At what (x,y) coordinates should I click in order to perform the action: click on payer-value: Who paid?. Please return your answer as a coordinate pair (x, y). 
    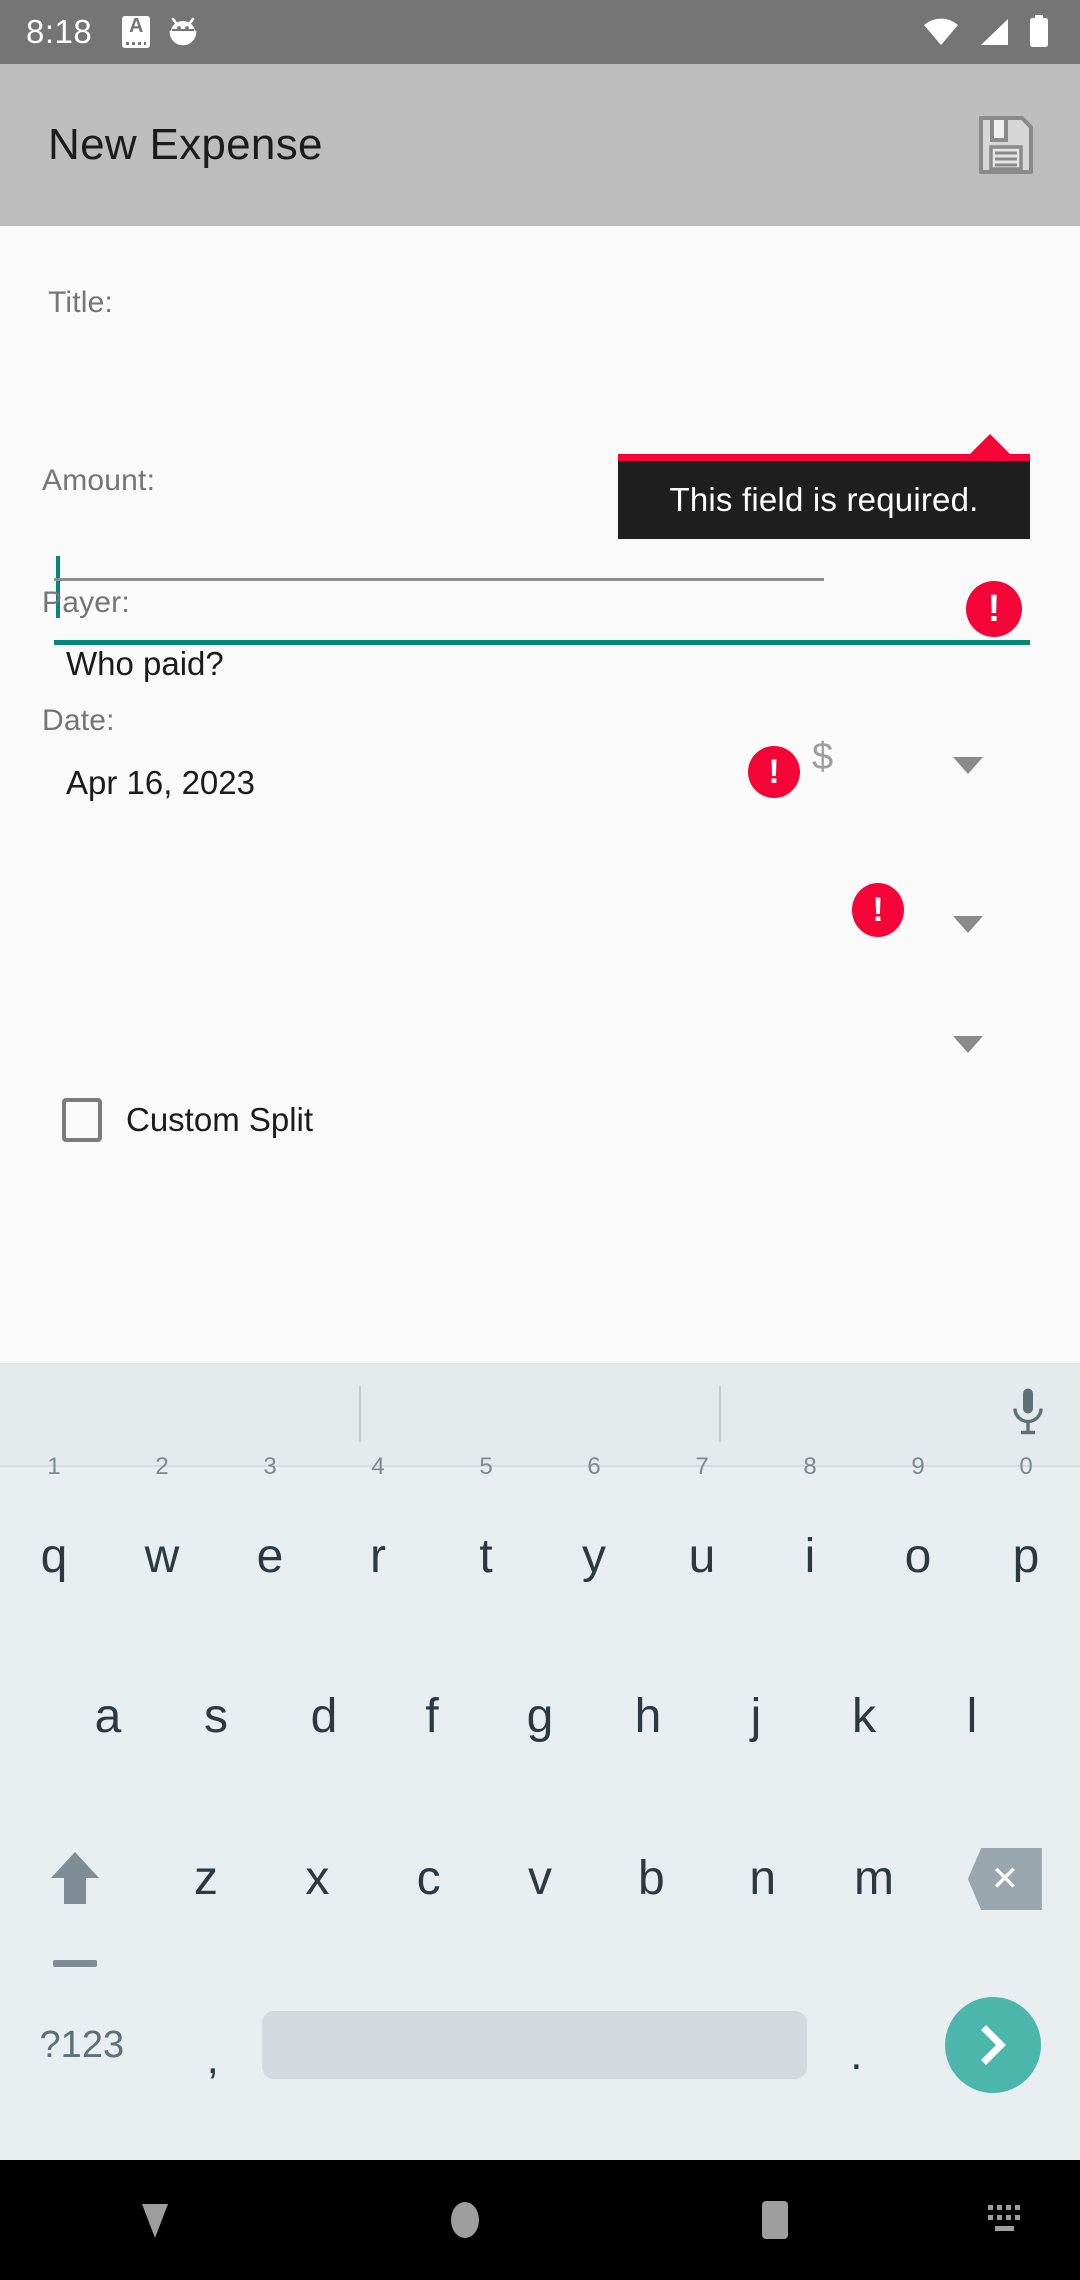
    Looking at the image, I should click on (145, 664).